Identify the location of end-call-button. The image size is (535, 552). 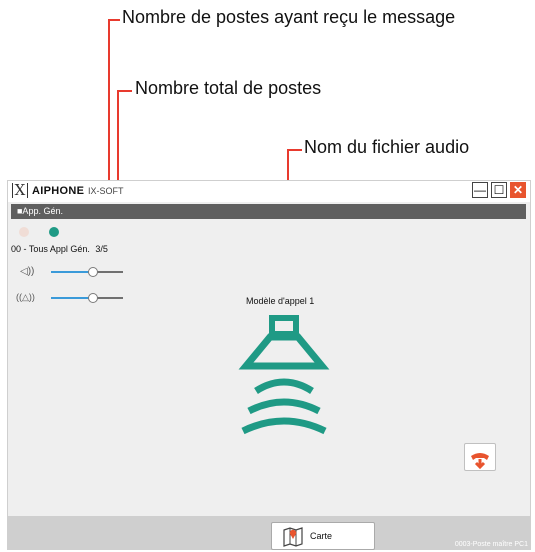
(480, 457).